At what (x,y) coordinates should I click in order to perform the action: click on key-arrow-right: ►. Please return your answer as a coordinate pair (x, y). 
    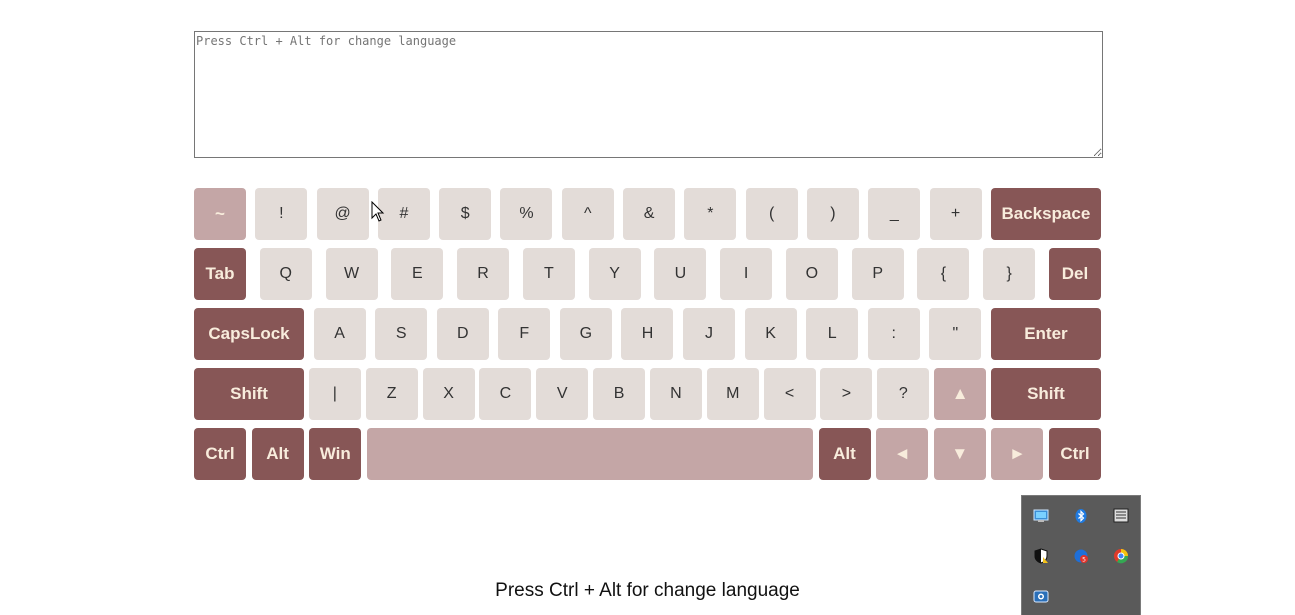
    Looking at the image, I should click on (1017, 454).